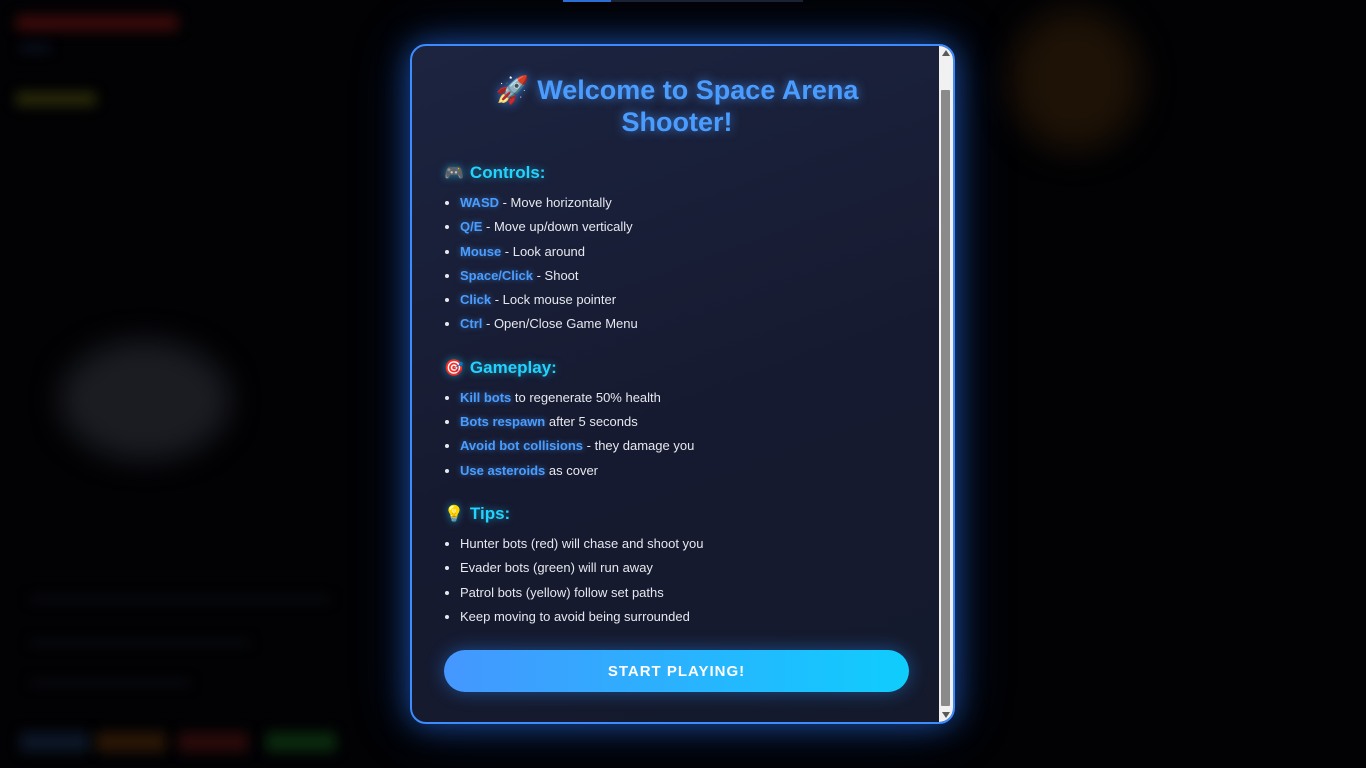 The width and height of the screenshot is (1366, 768). Describe the element at coordinates (556, 568) in the screenshot. I see `item-description: Evader bots (green) will run away` at that location.